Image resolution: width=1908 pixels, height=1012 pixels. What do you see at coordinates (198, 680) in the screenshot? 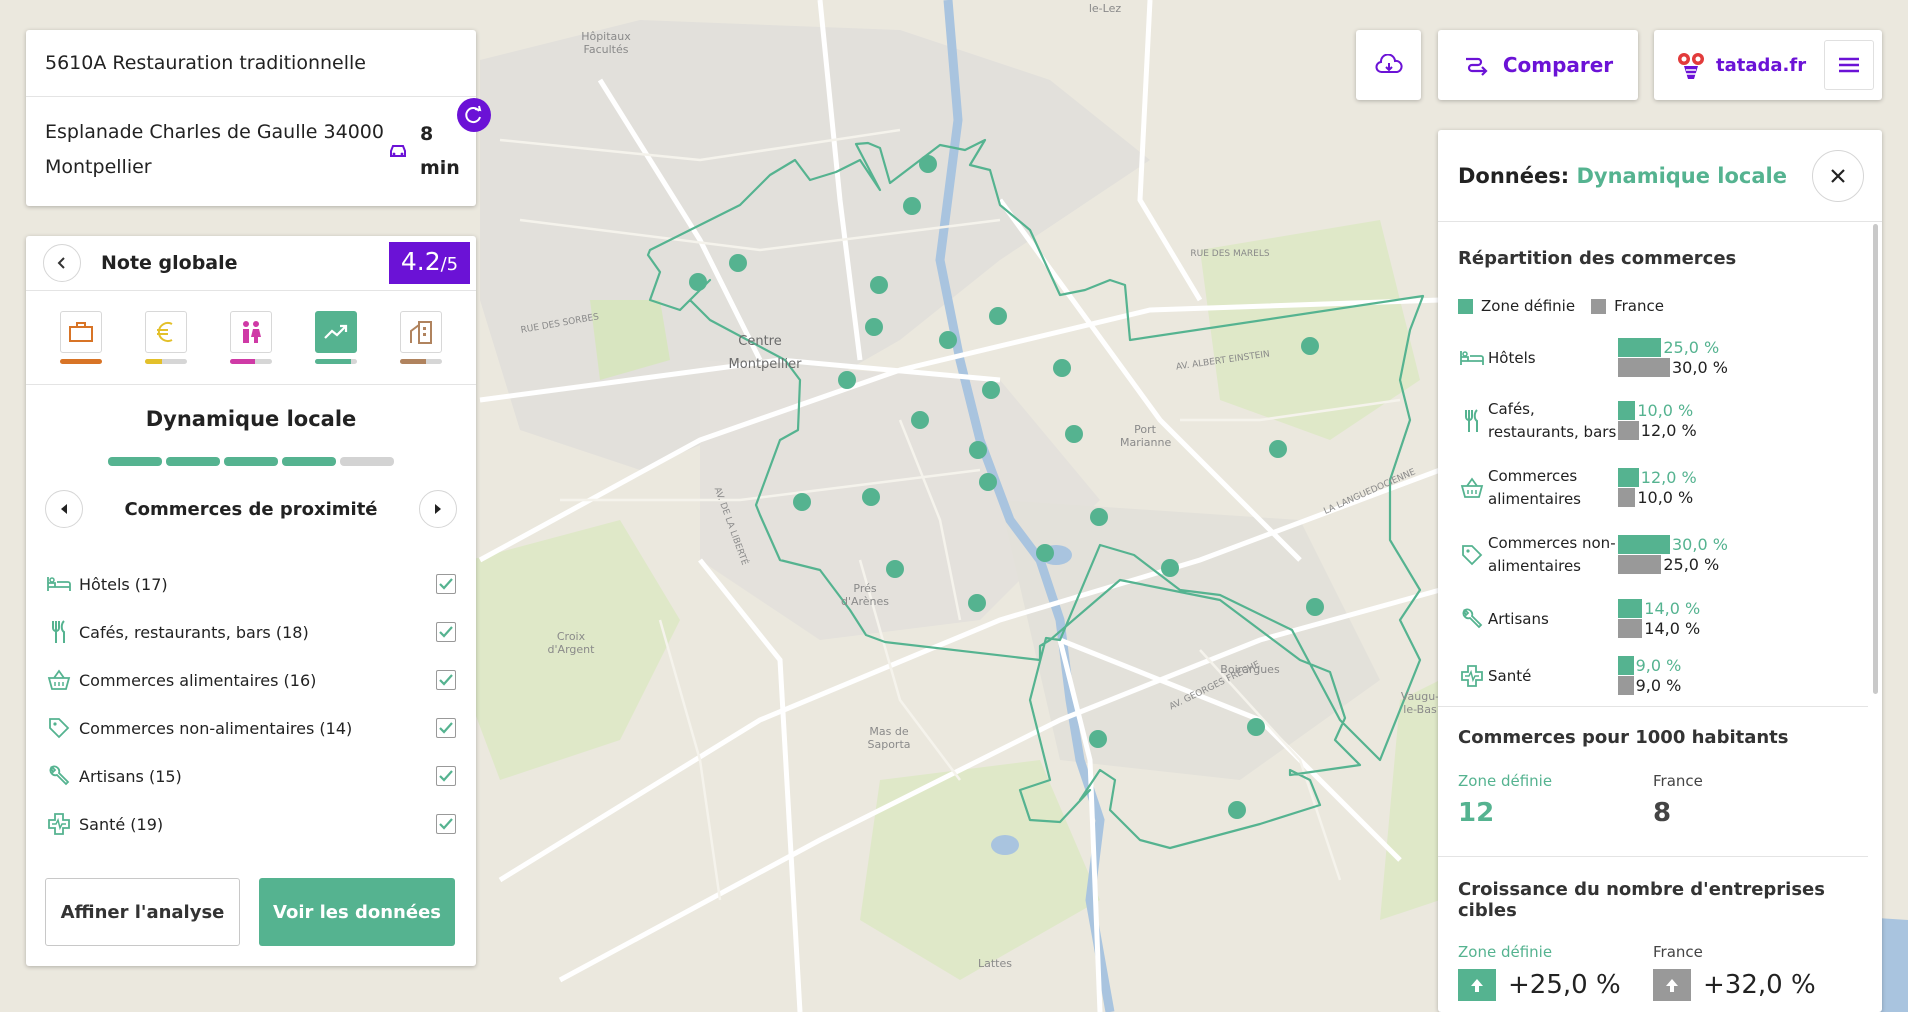
I see `subcategory-label: Commerces alimentaires (16)` at bounding box center [198, 680].